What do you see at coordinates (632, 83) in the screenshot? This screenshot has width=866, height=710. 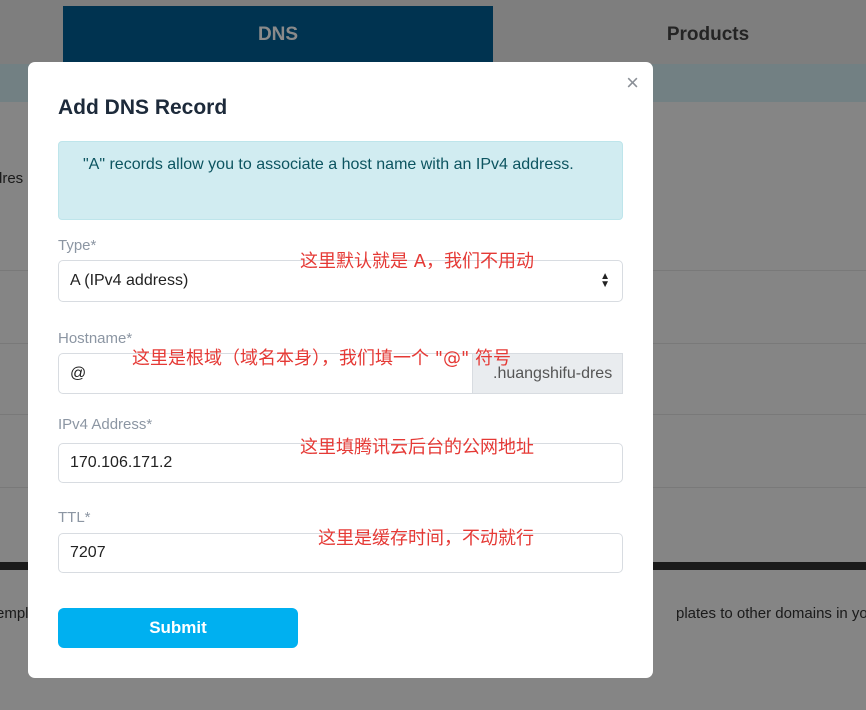 I see `close-icon: ×` at bounding box center [632, 83].